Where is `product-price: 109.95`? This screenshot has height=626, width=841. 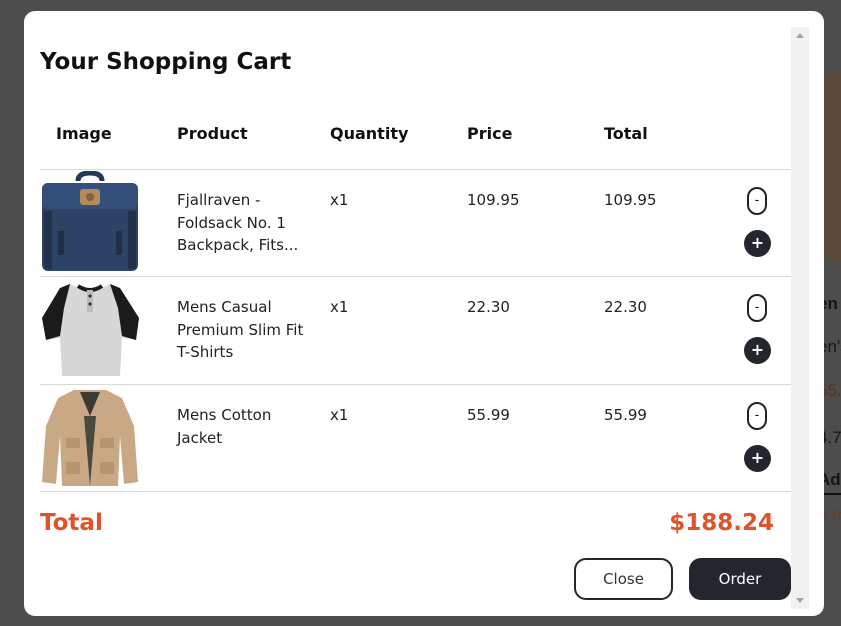 product-price: 109.95 is located at coordinates (493, 200).